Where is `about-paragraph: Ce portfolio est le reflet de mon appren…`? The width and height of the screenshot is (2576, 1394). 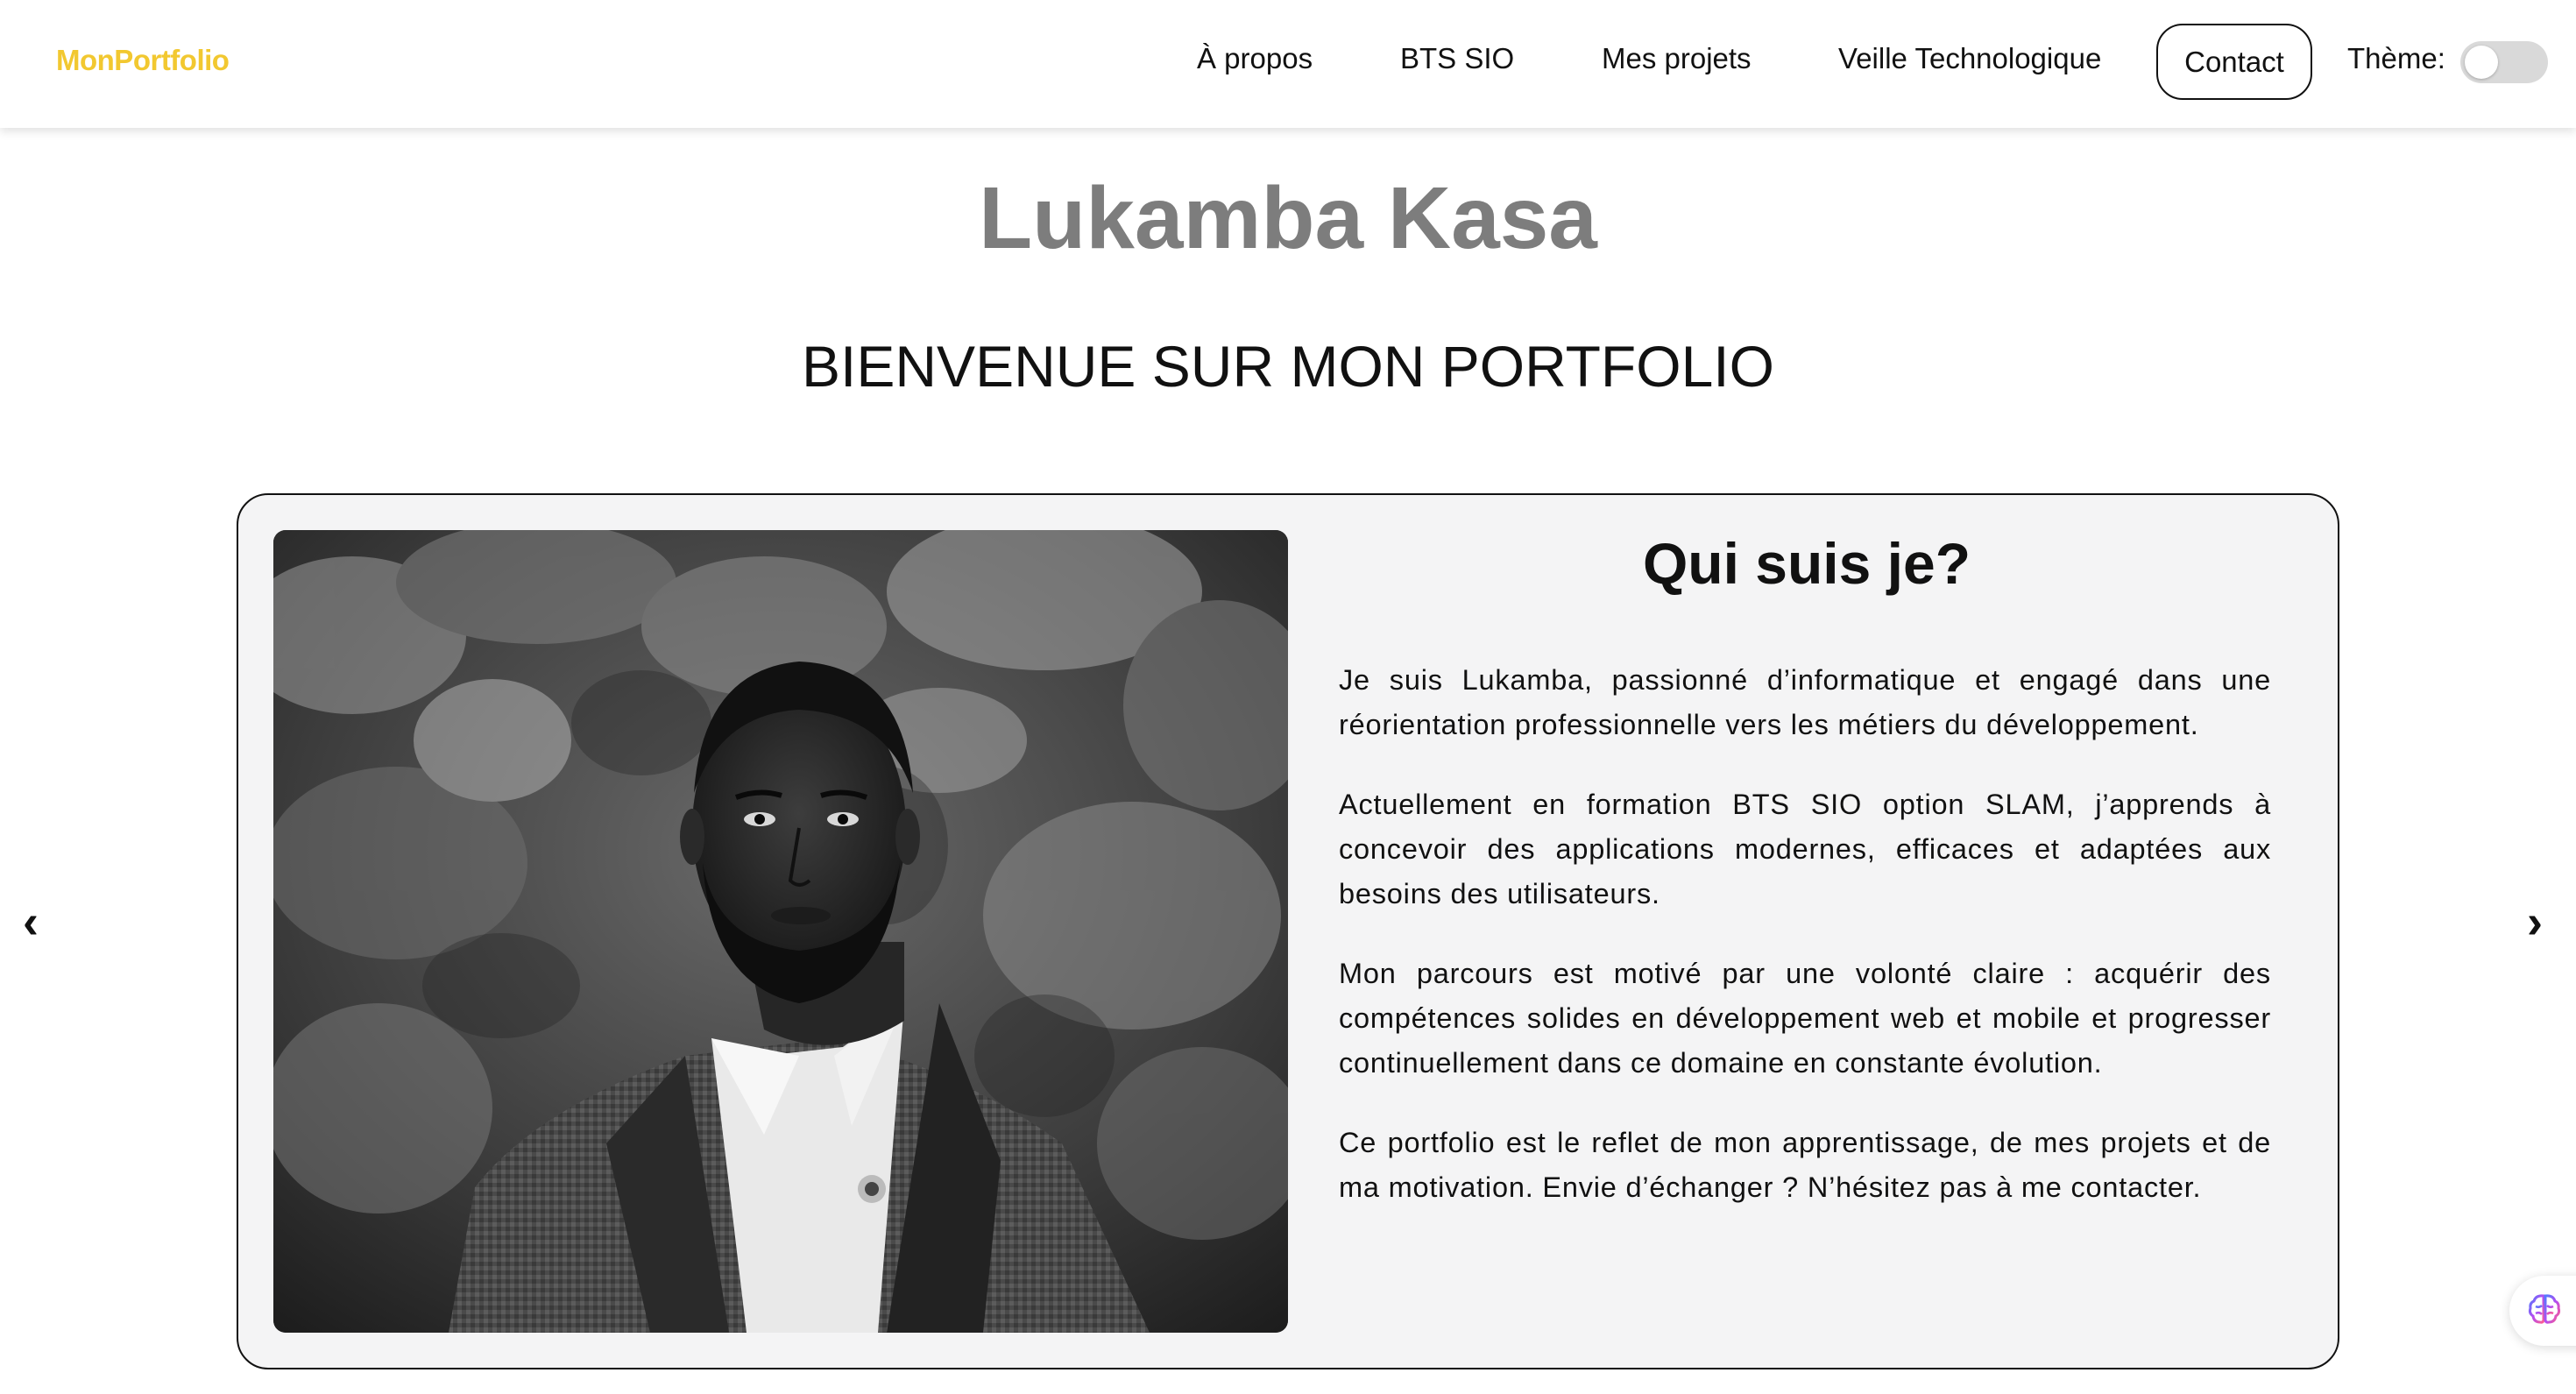
about-paragraph: Ce portfolio est le reflet de mon appren… is located at coordinates (1805, 1165).